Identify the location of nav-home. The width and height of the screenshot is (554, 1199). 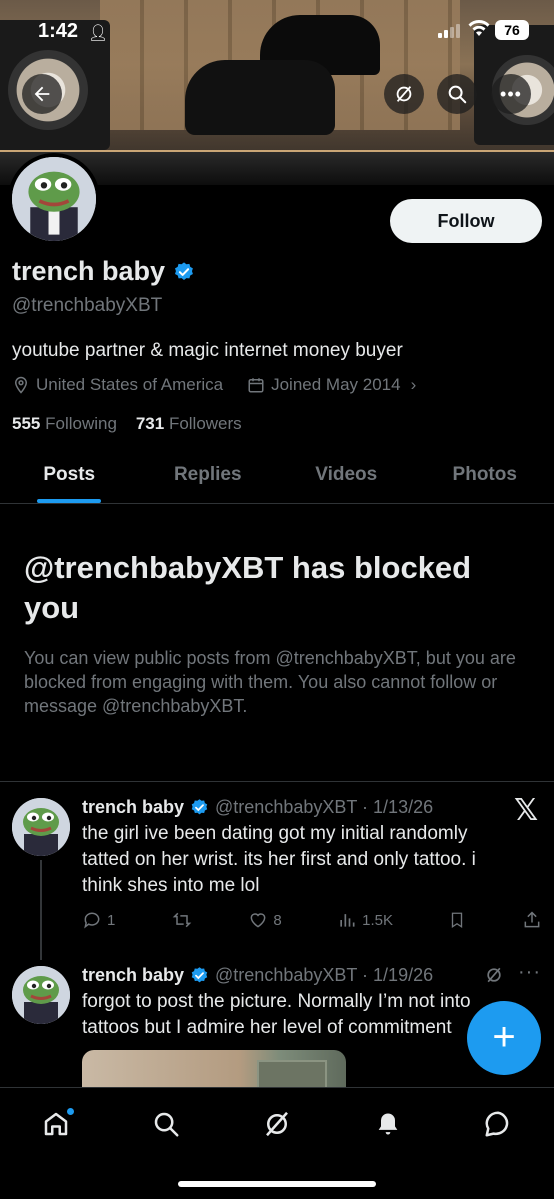
(56, 1124).